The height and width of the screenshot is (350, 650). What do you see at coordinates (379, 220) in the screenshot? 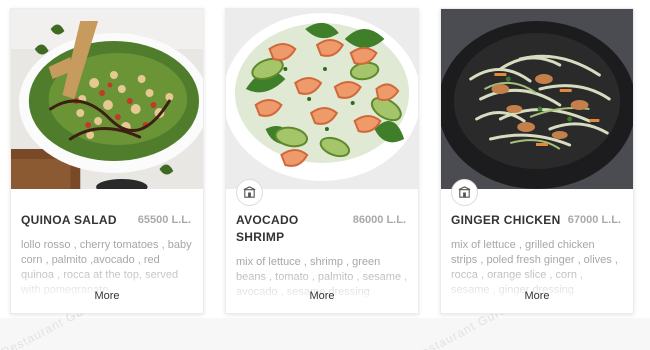
I see `item-price: 86000 L.L.` at bounding box center [379, 220].